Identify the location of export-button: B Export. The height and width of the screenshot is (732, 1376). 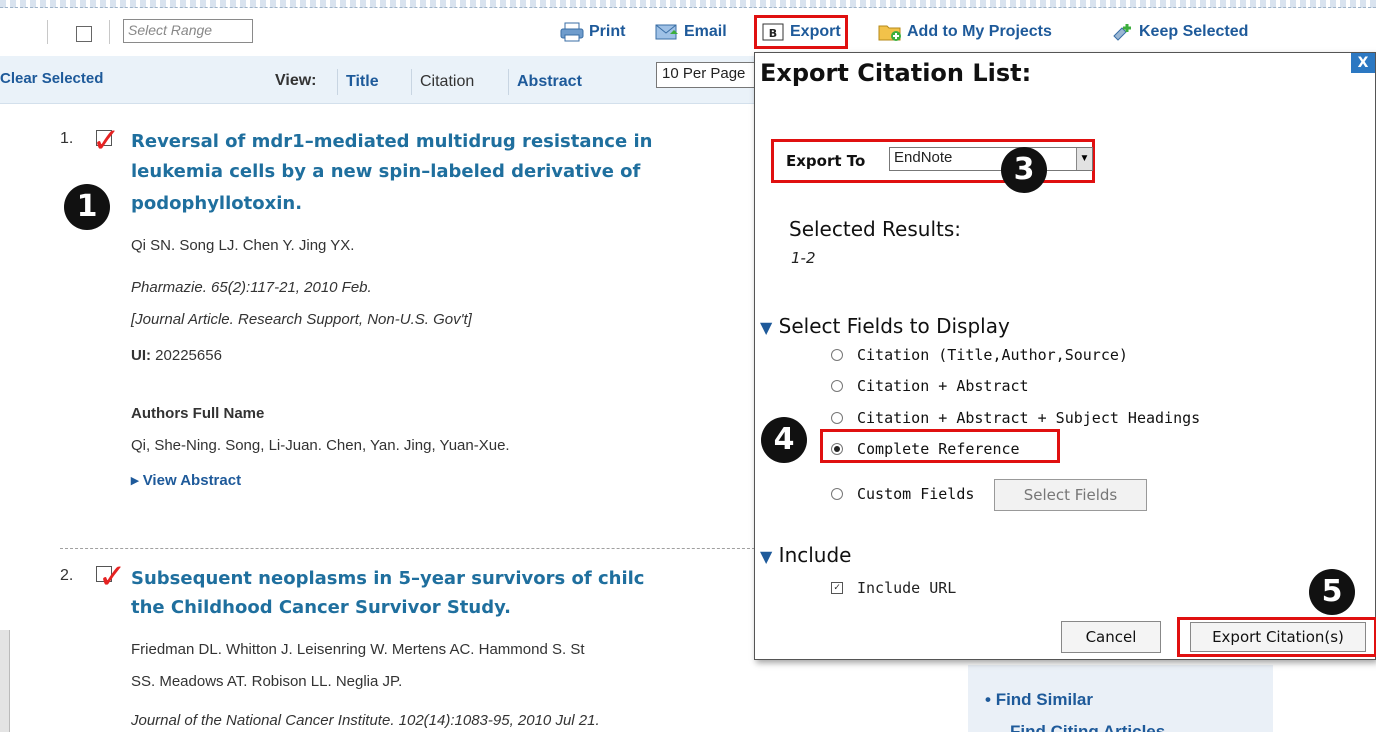
(801, 32).